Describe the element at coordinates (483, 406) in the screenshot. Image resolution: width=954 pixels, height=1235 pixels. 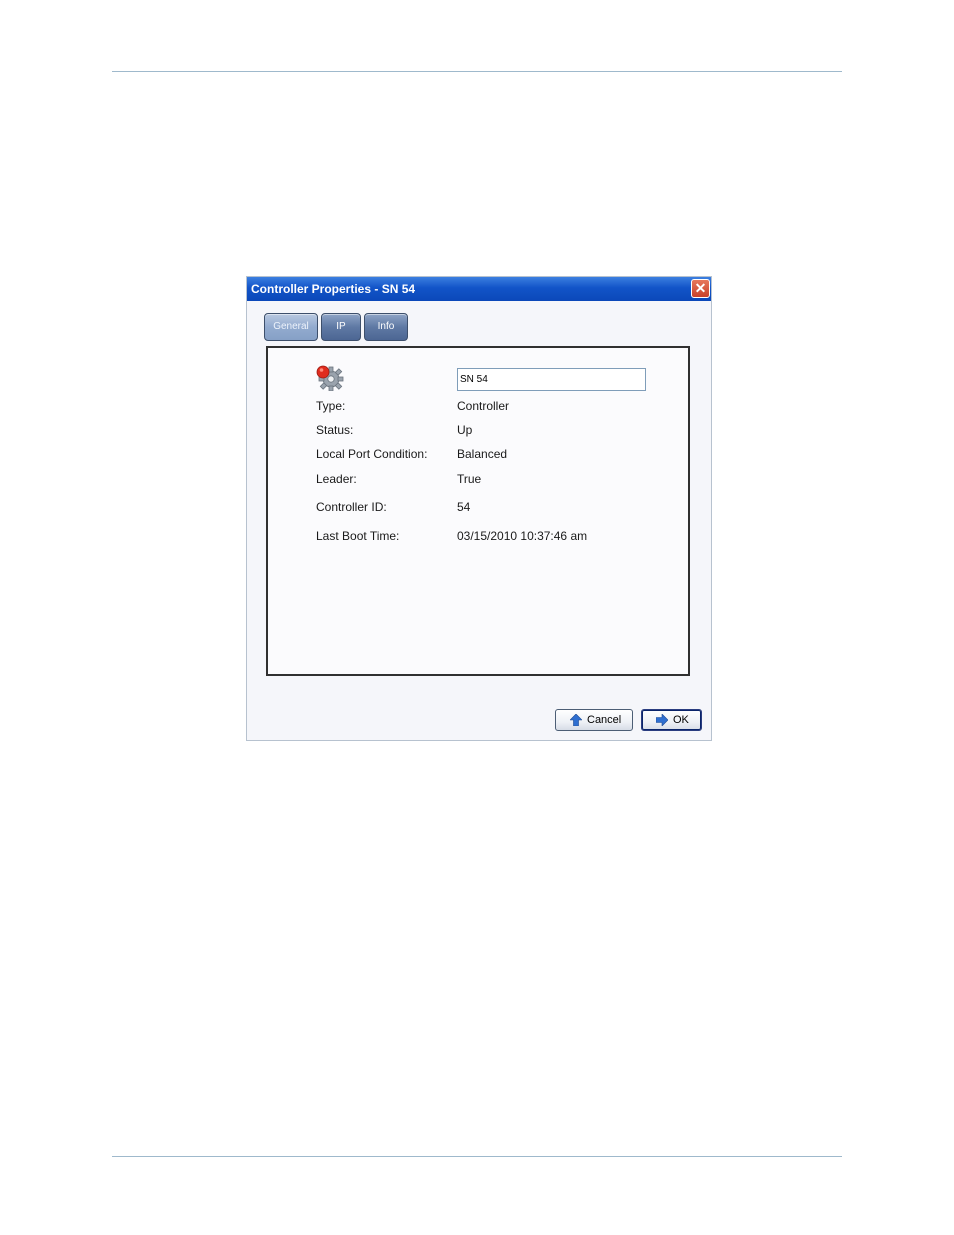
I see `type-value: Controller` at that location.